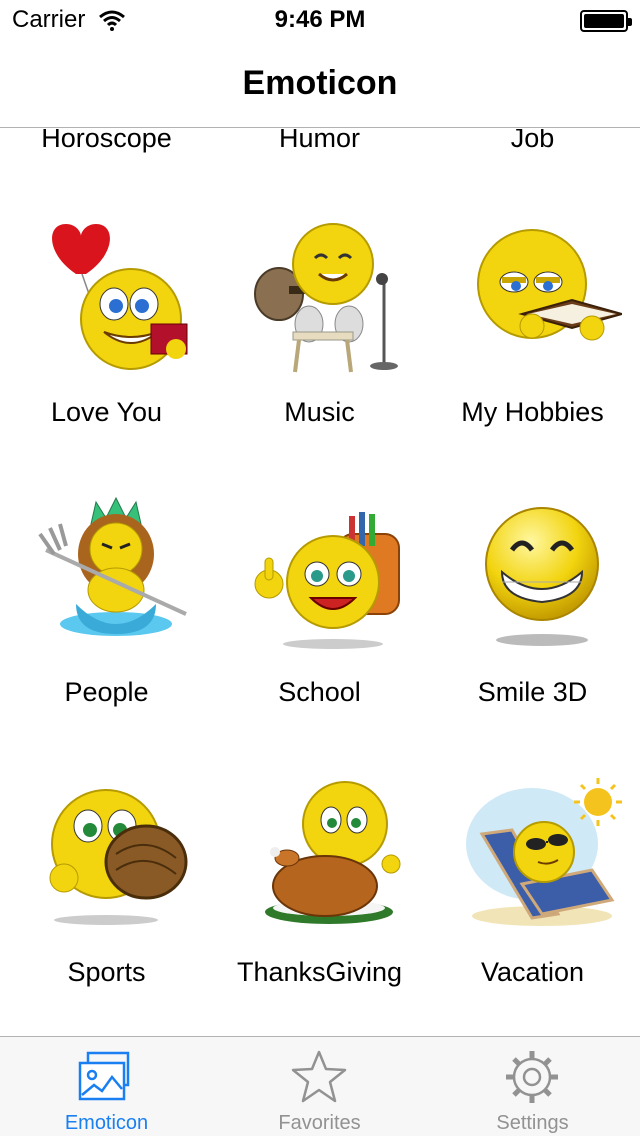  I want to click on beach-chair-smiley-icon, so click(544, 852).